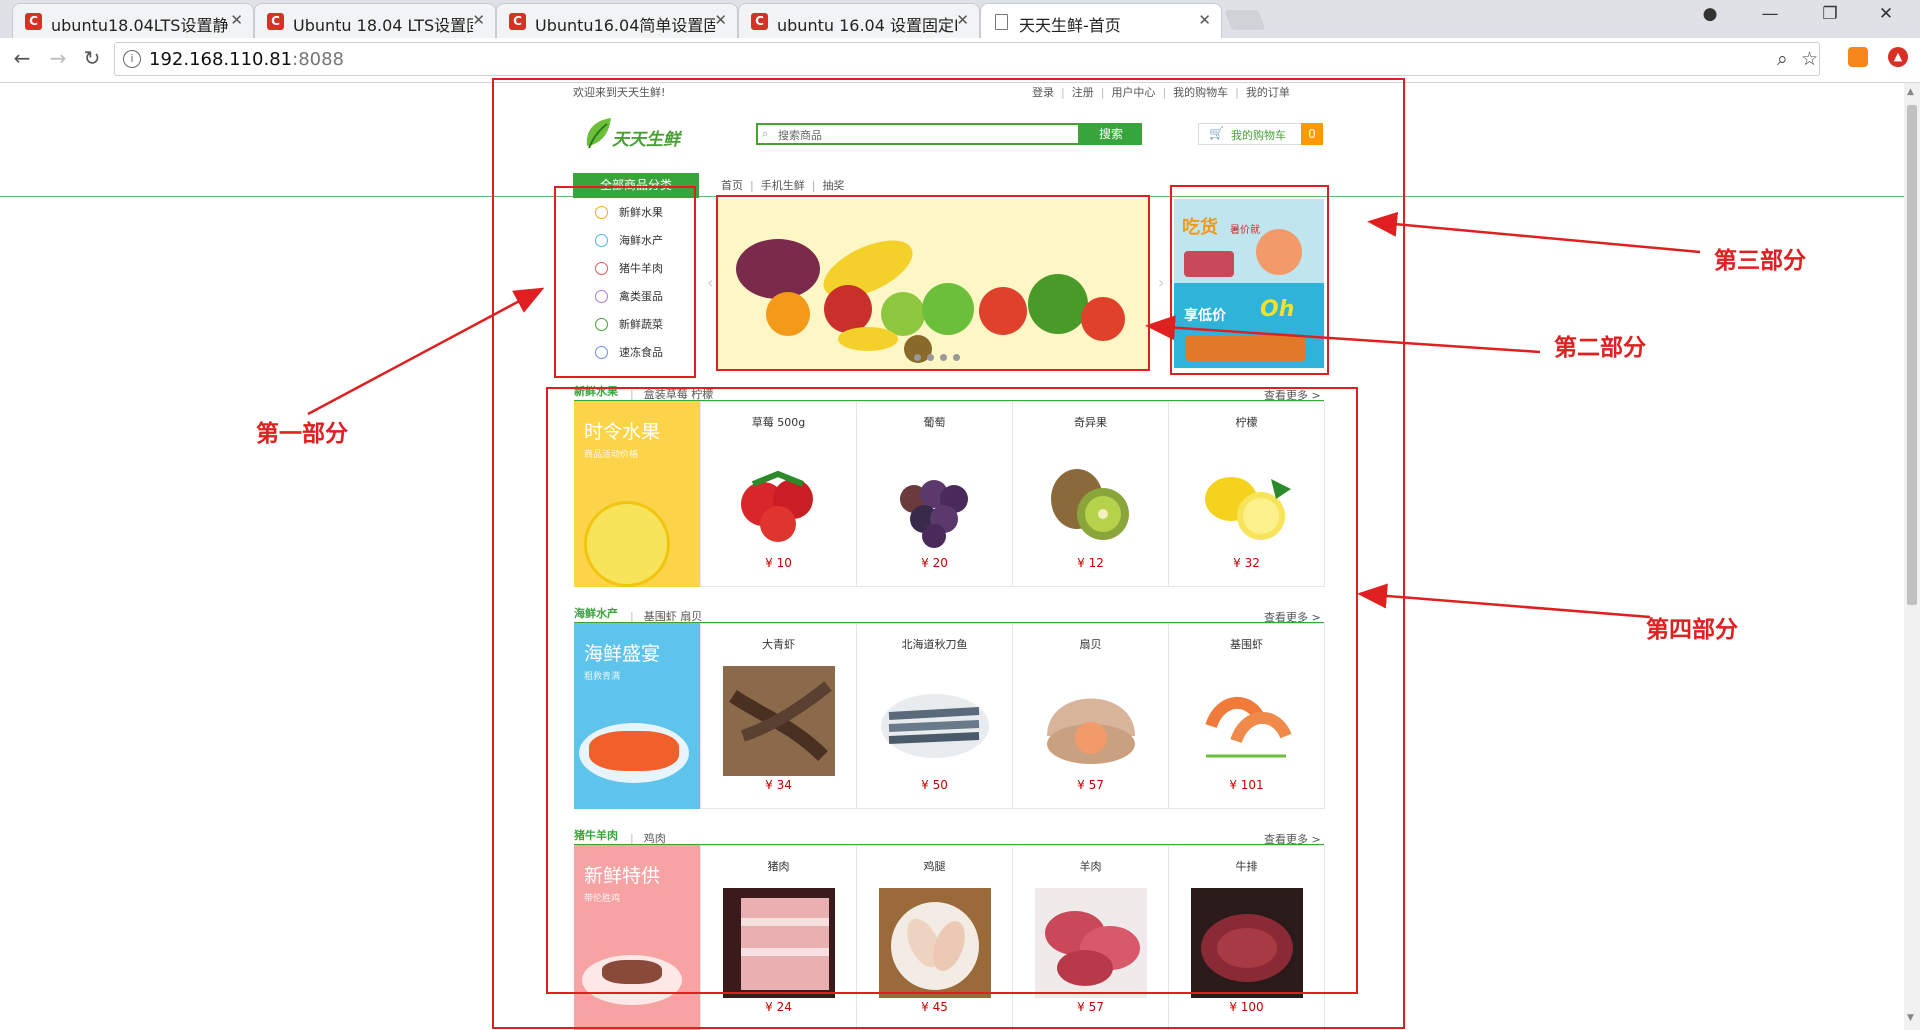  What do you see at coordinates (426, 351) in the screenshot?
I see `arrow-part1` at bounding box center [426, 351].